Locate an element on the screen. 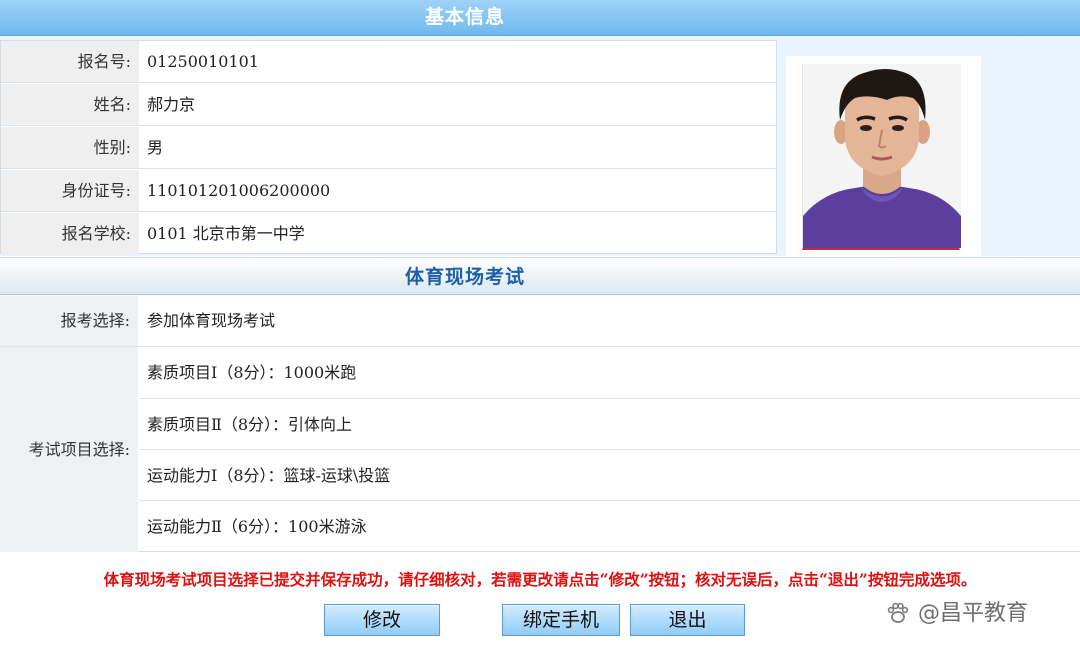 This screenshot has width=1080, height=652. info-label: 报名学校: is located at coordinates (70, 234).